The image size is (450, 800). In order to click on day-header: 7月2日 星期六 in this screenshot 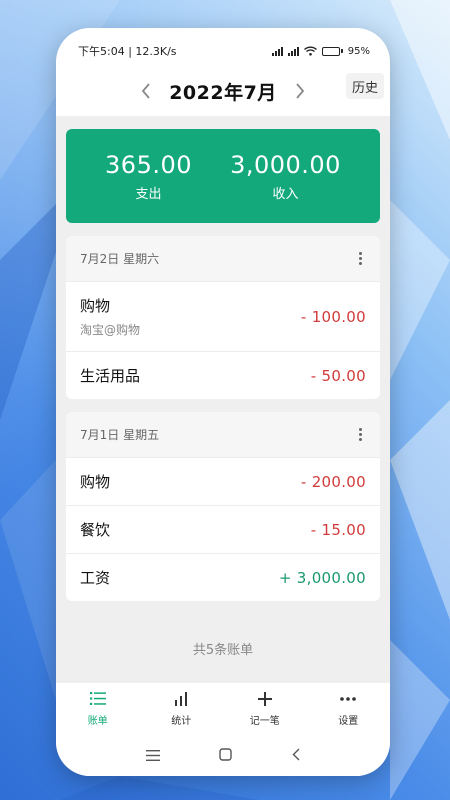, I will do `click(223, 258)`.